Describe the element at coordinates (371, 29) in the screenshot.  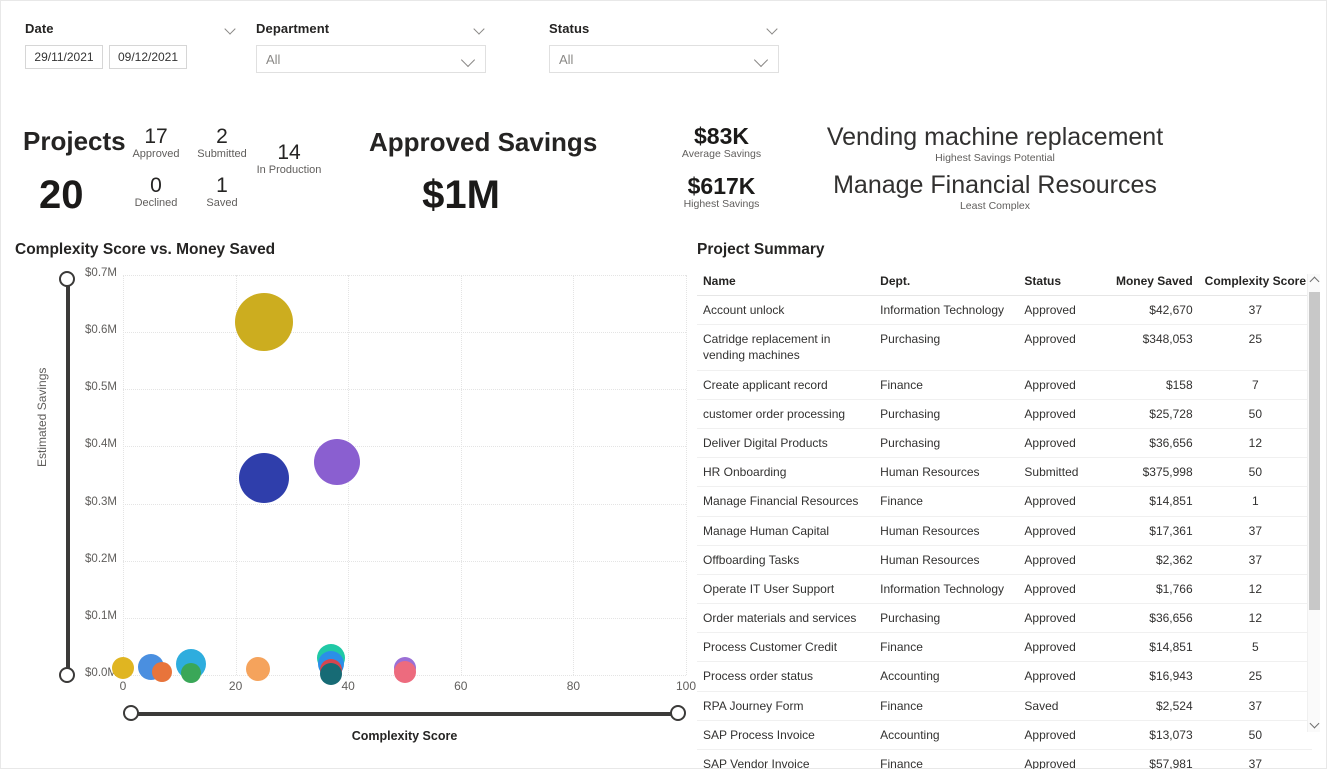
I see `department-slicer-header: Department` at that location.